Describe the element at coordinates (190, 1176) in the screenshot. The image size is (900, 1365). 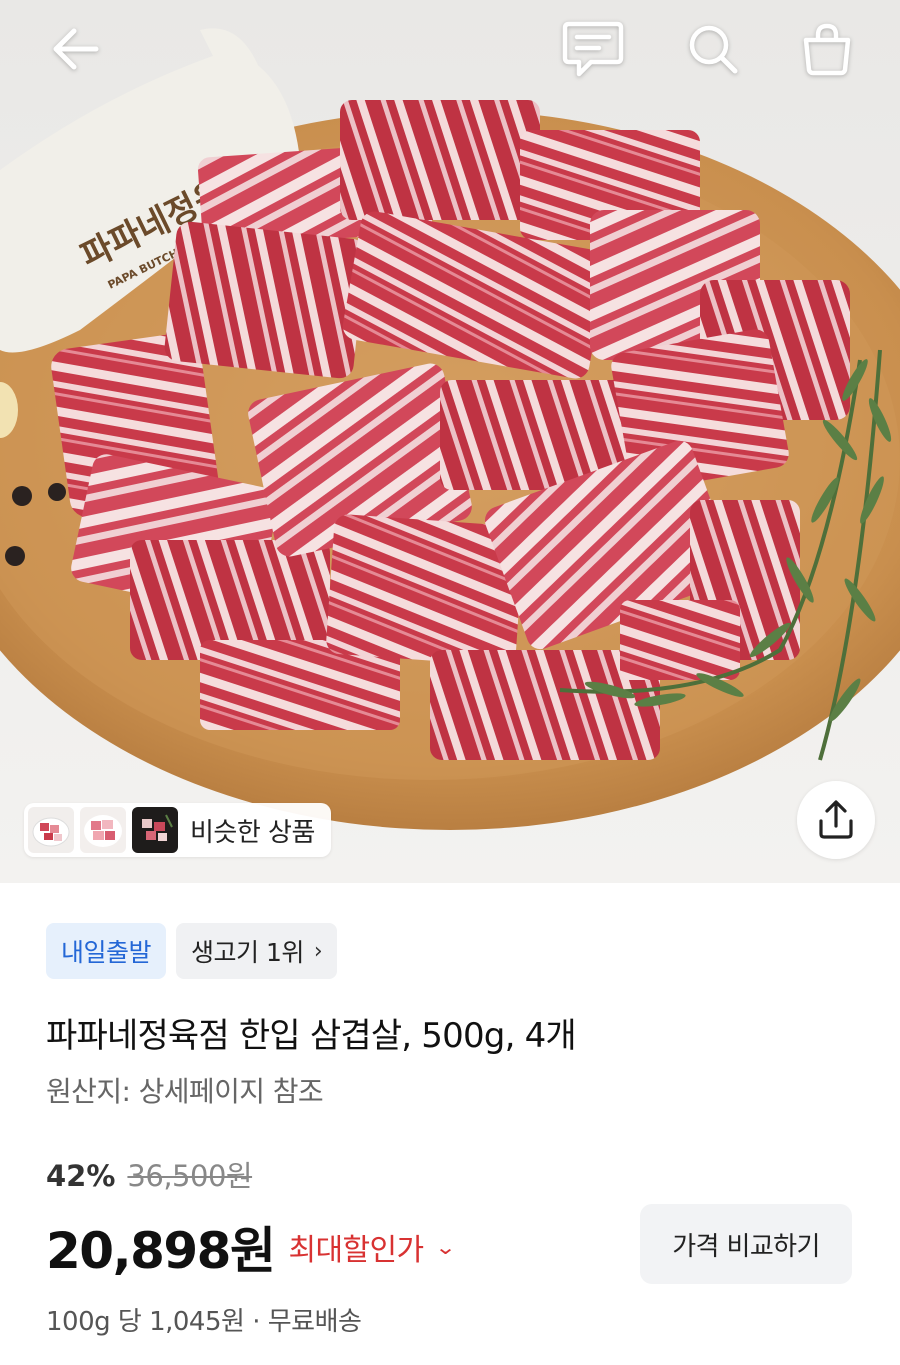
I see `original-price: 36,500원` at that location.